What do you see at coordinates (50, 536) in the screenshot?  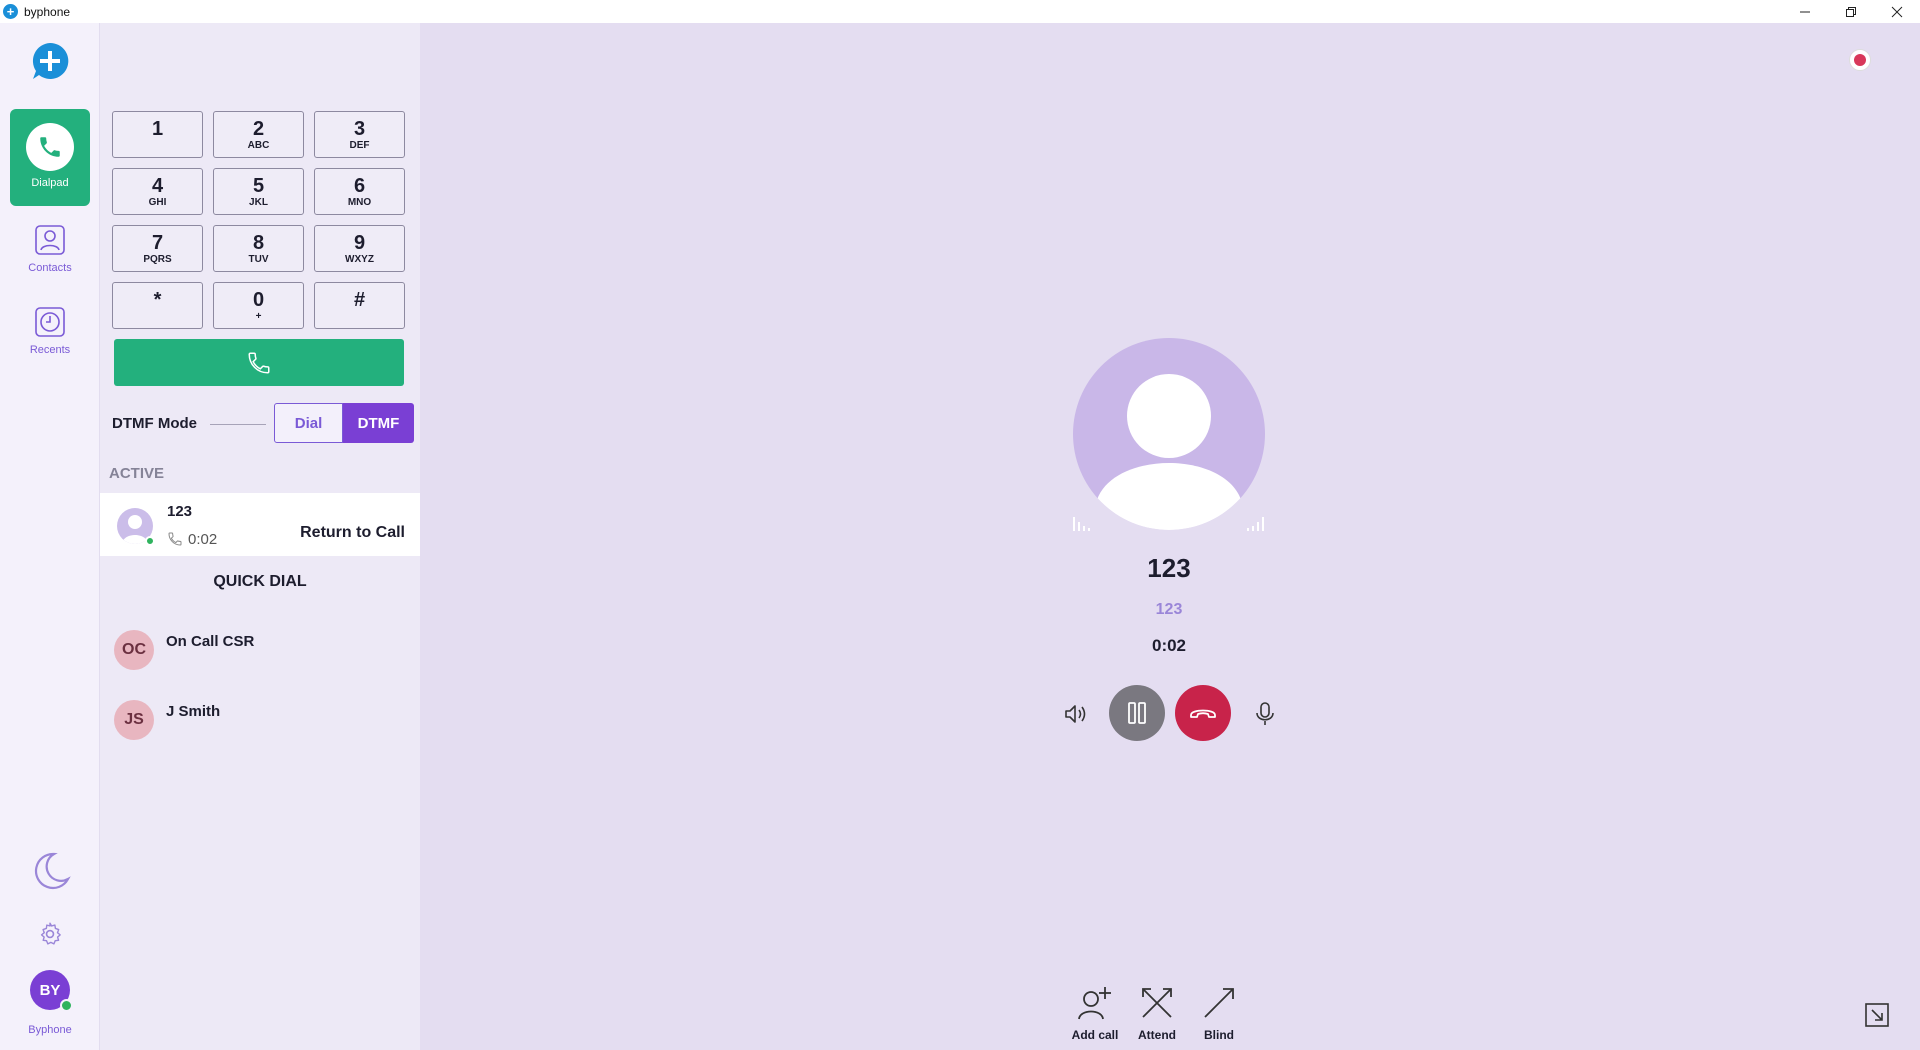 I see `nav-rail: Dialpad Contacts Recents BY Byphone` at bounding box center [50, 536].